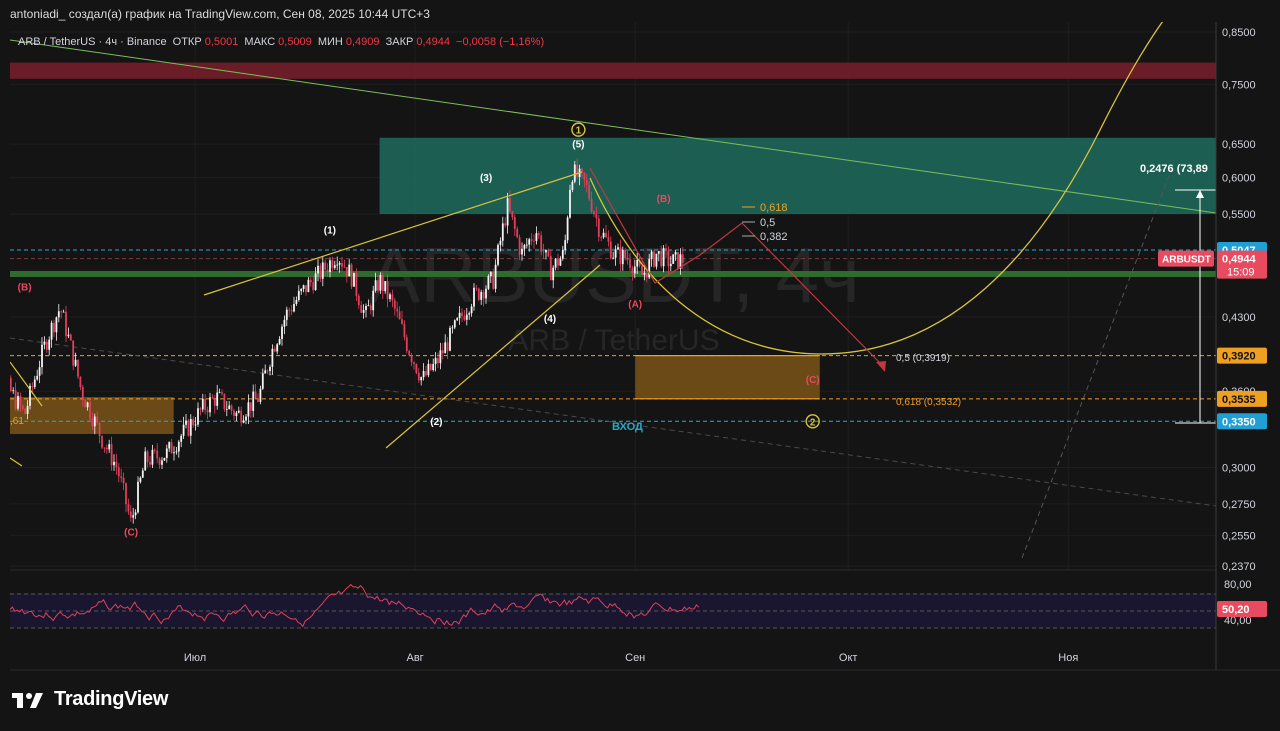  Describe the element at coordinates (1239, 567) in the screenshot. I see `y-tick-10: 0,2370` at that location.